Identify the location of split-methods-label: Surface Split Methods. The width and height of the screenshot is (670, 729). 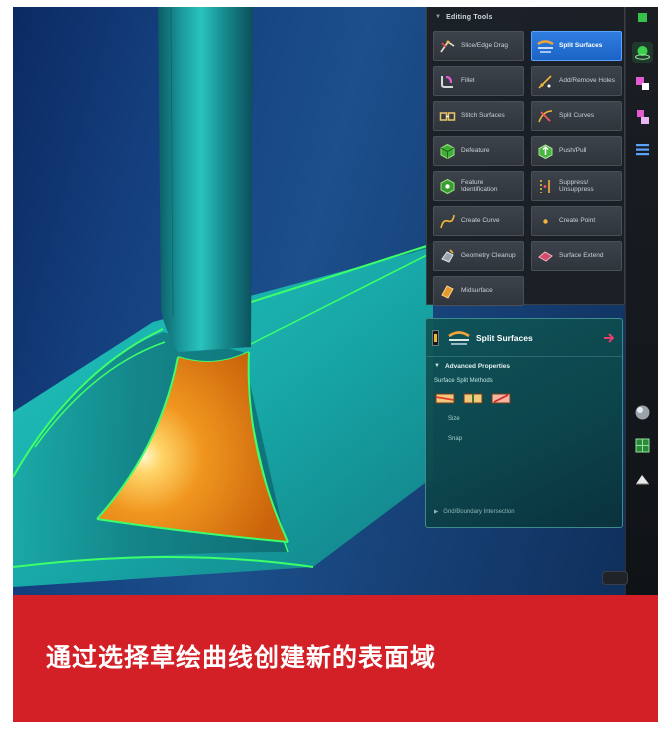
(463, 381).